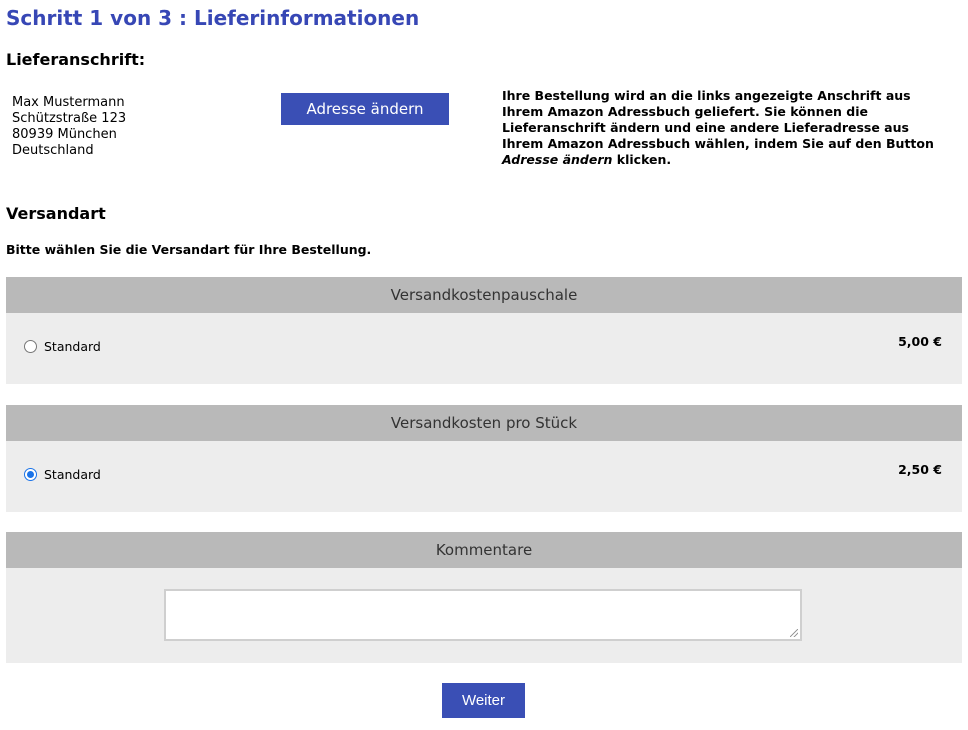 Image resolution: width=968 pixels, height=730 pixels. Describe the element at coordinates (920, 469) in the screenshot. I see `shipping-price: 2,50 €` at that location.